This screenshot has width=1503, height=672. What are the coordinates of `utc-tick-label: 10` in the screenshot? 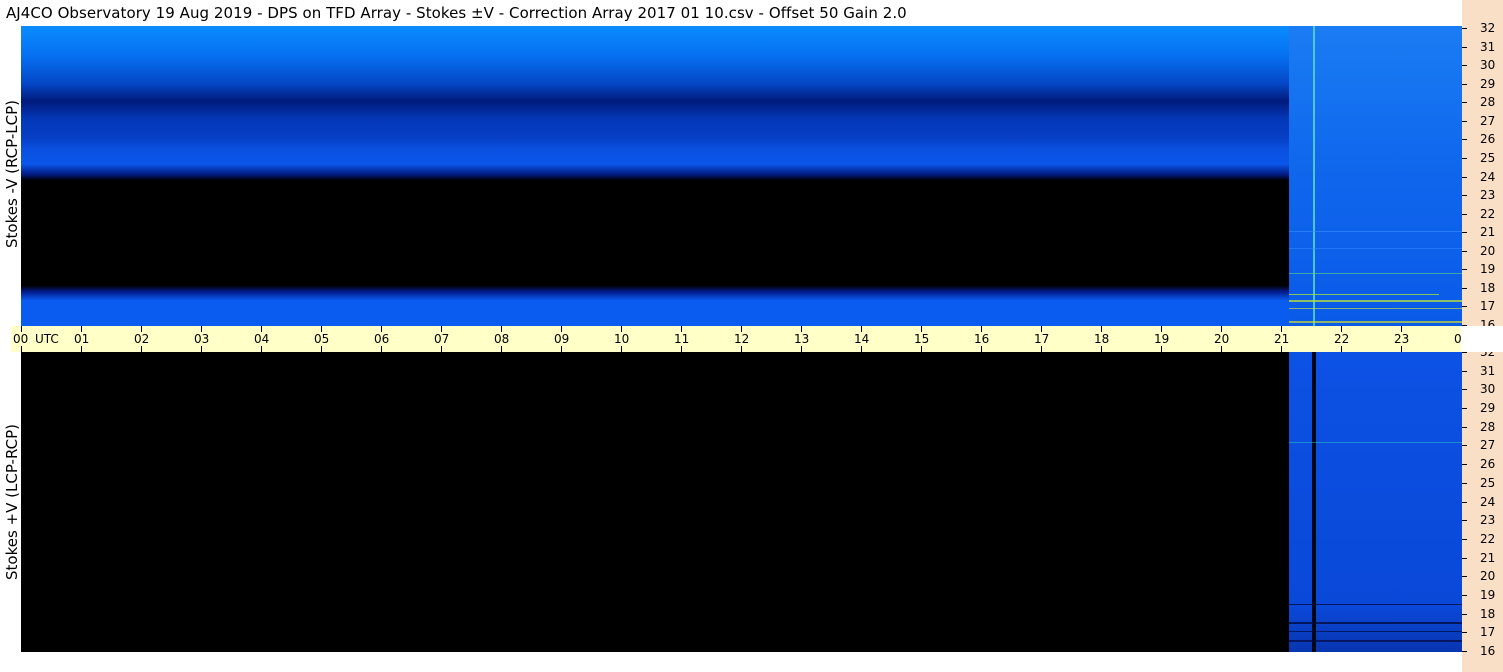 It's located at (622, 339).